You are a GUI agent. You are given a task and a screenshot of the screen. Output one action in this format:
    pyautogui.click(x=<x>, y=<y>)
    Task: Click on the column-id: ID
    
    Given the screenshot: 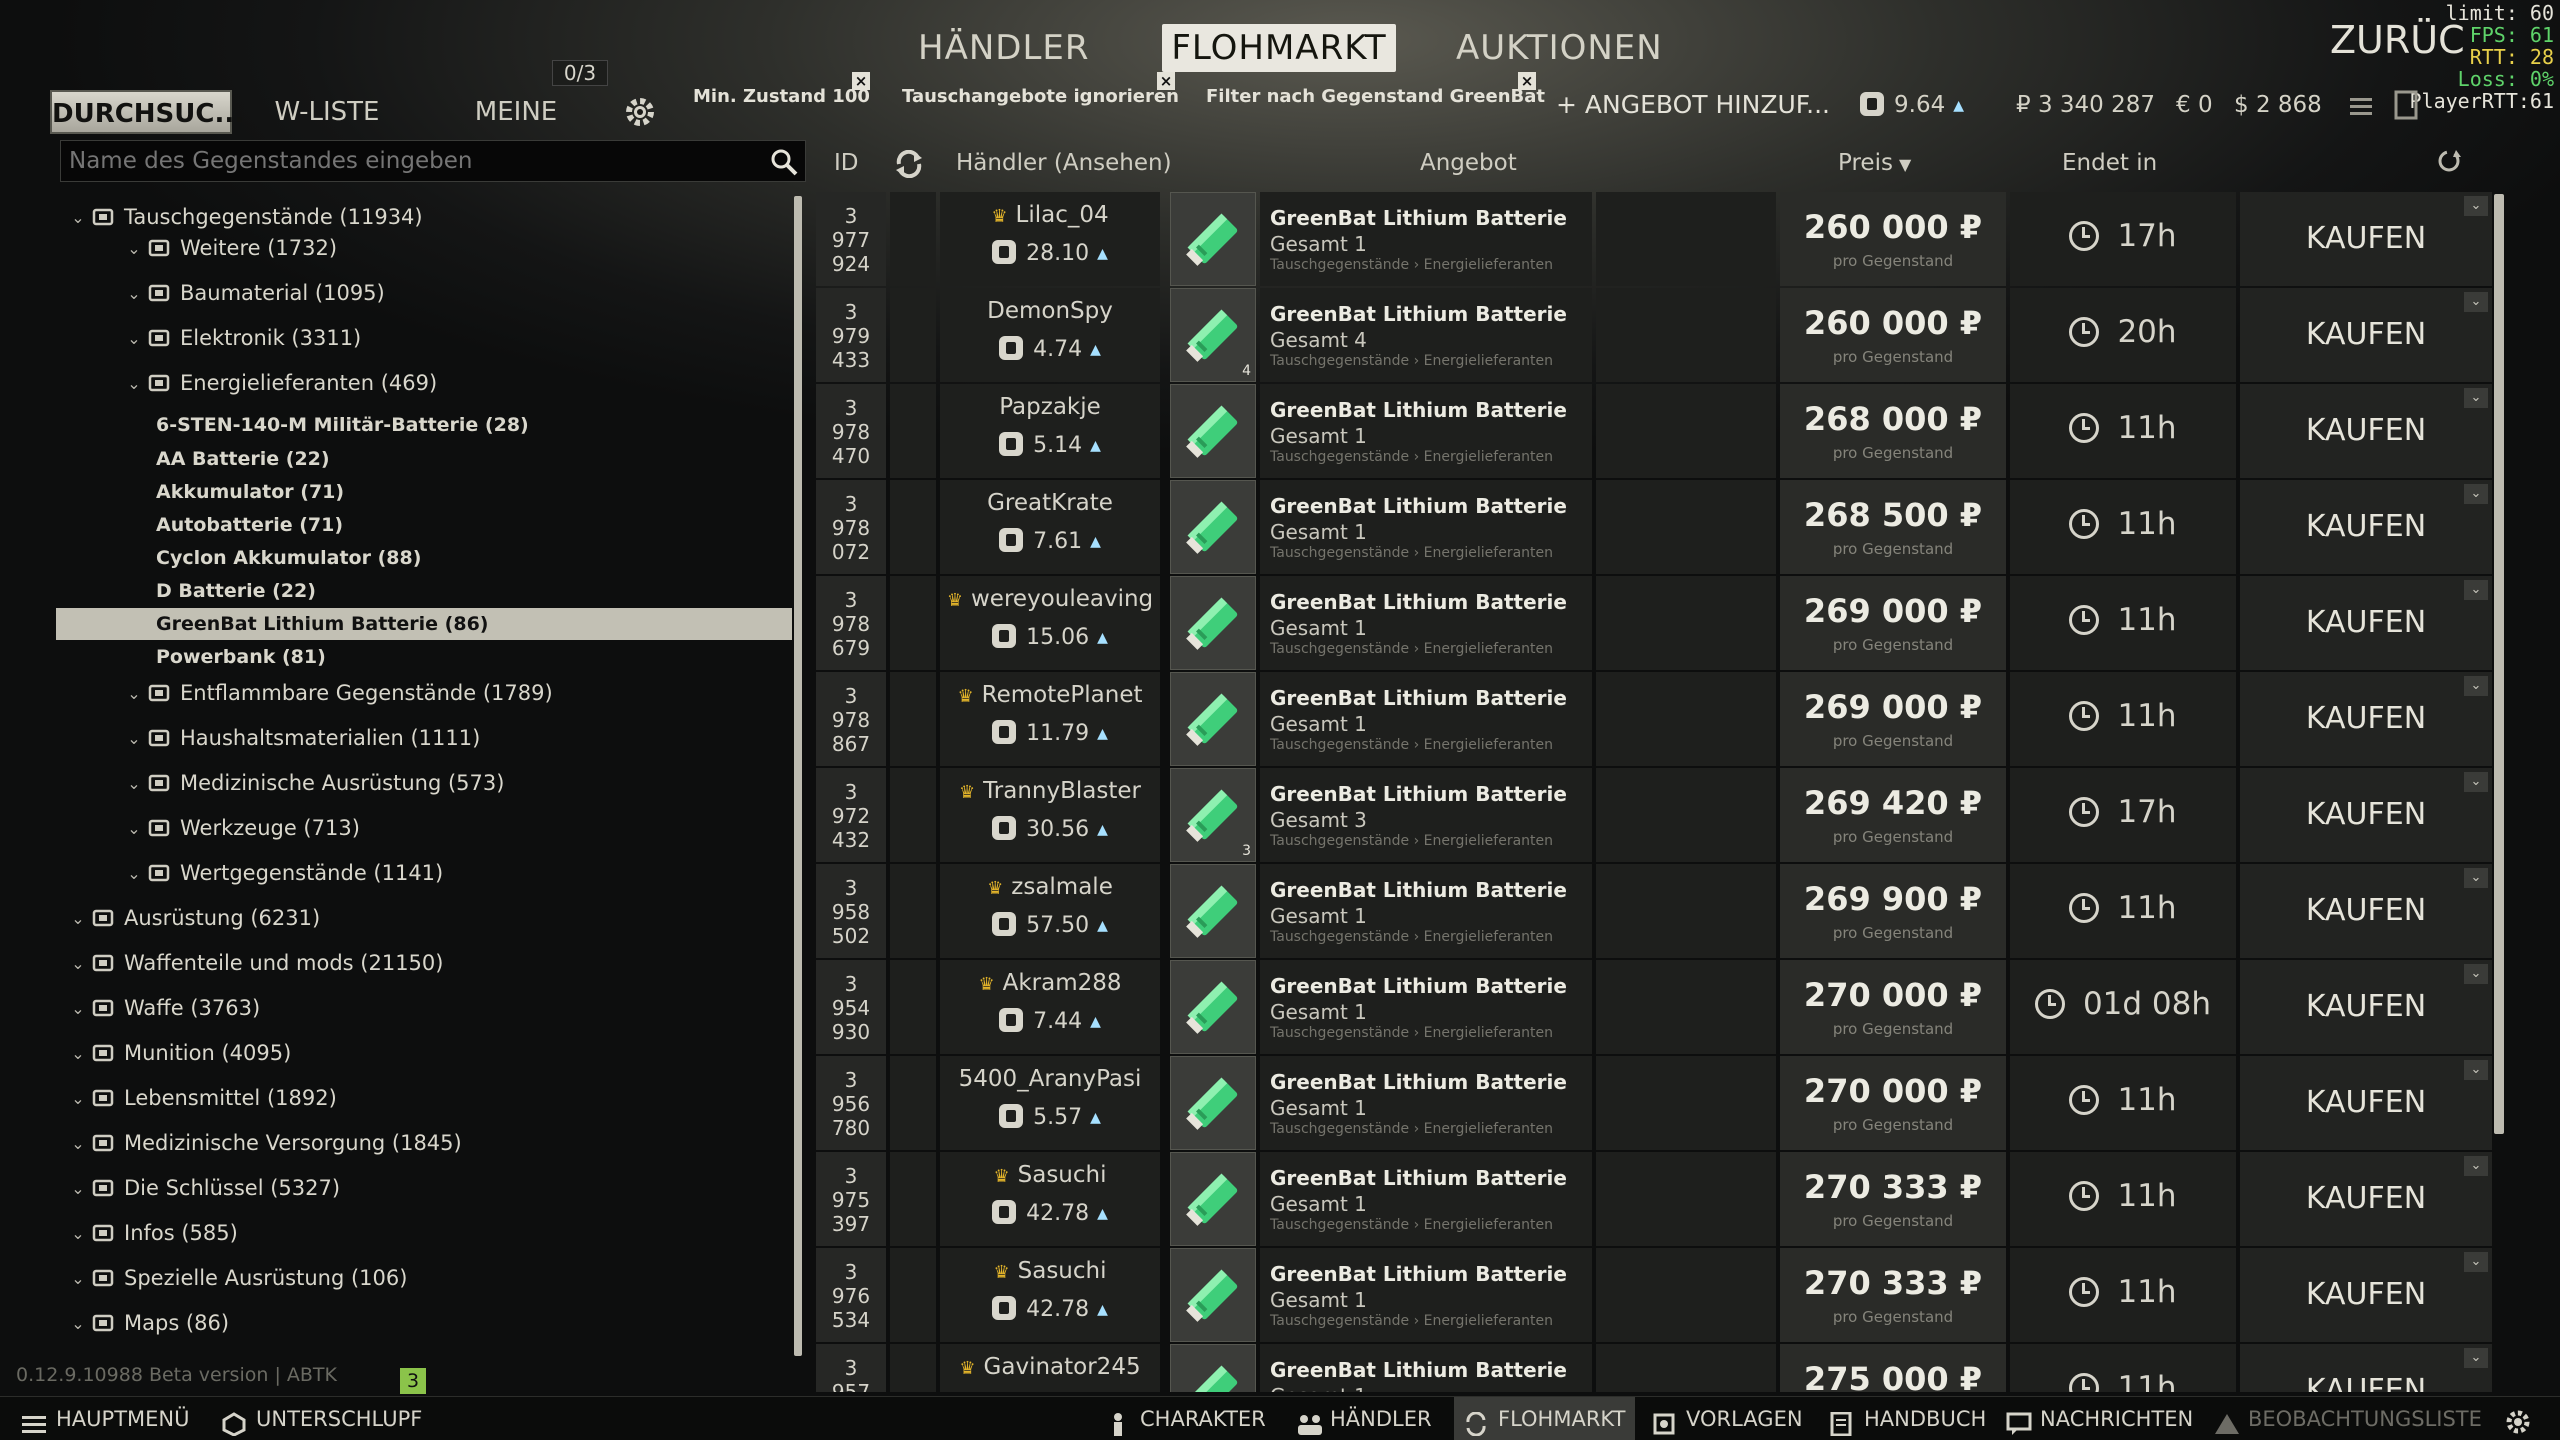 What is the action you would take?
    pyautogui.click(x=846, y=163)
    